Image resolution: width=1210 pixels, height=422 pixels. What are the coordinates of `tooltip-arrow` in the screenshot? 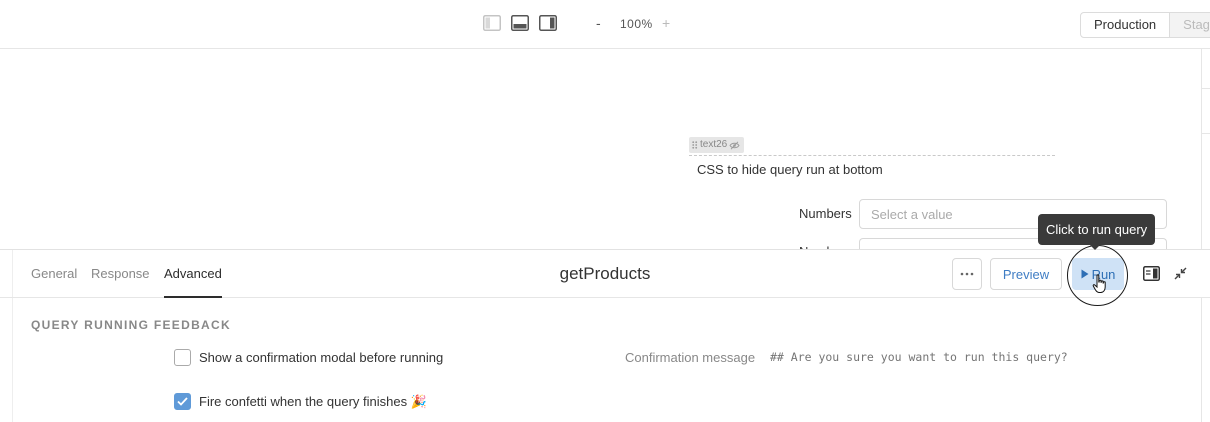 It's located at (1095, 247).